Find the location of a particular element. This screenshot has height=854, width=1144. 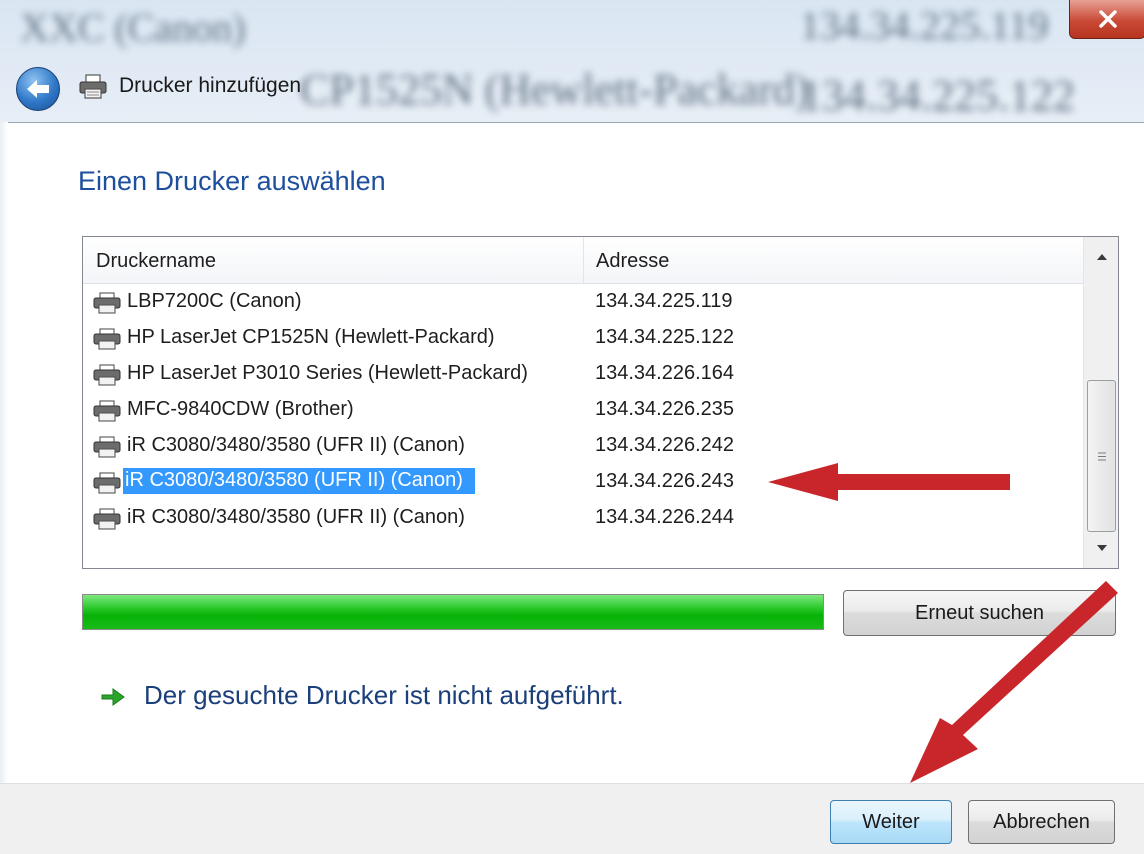

printer-row: LBP7200C (Canon) 134.34.225.119 is located at coordinates (583, 302).